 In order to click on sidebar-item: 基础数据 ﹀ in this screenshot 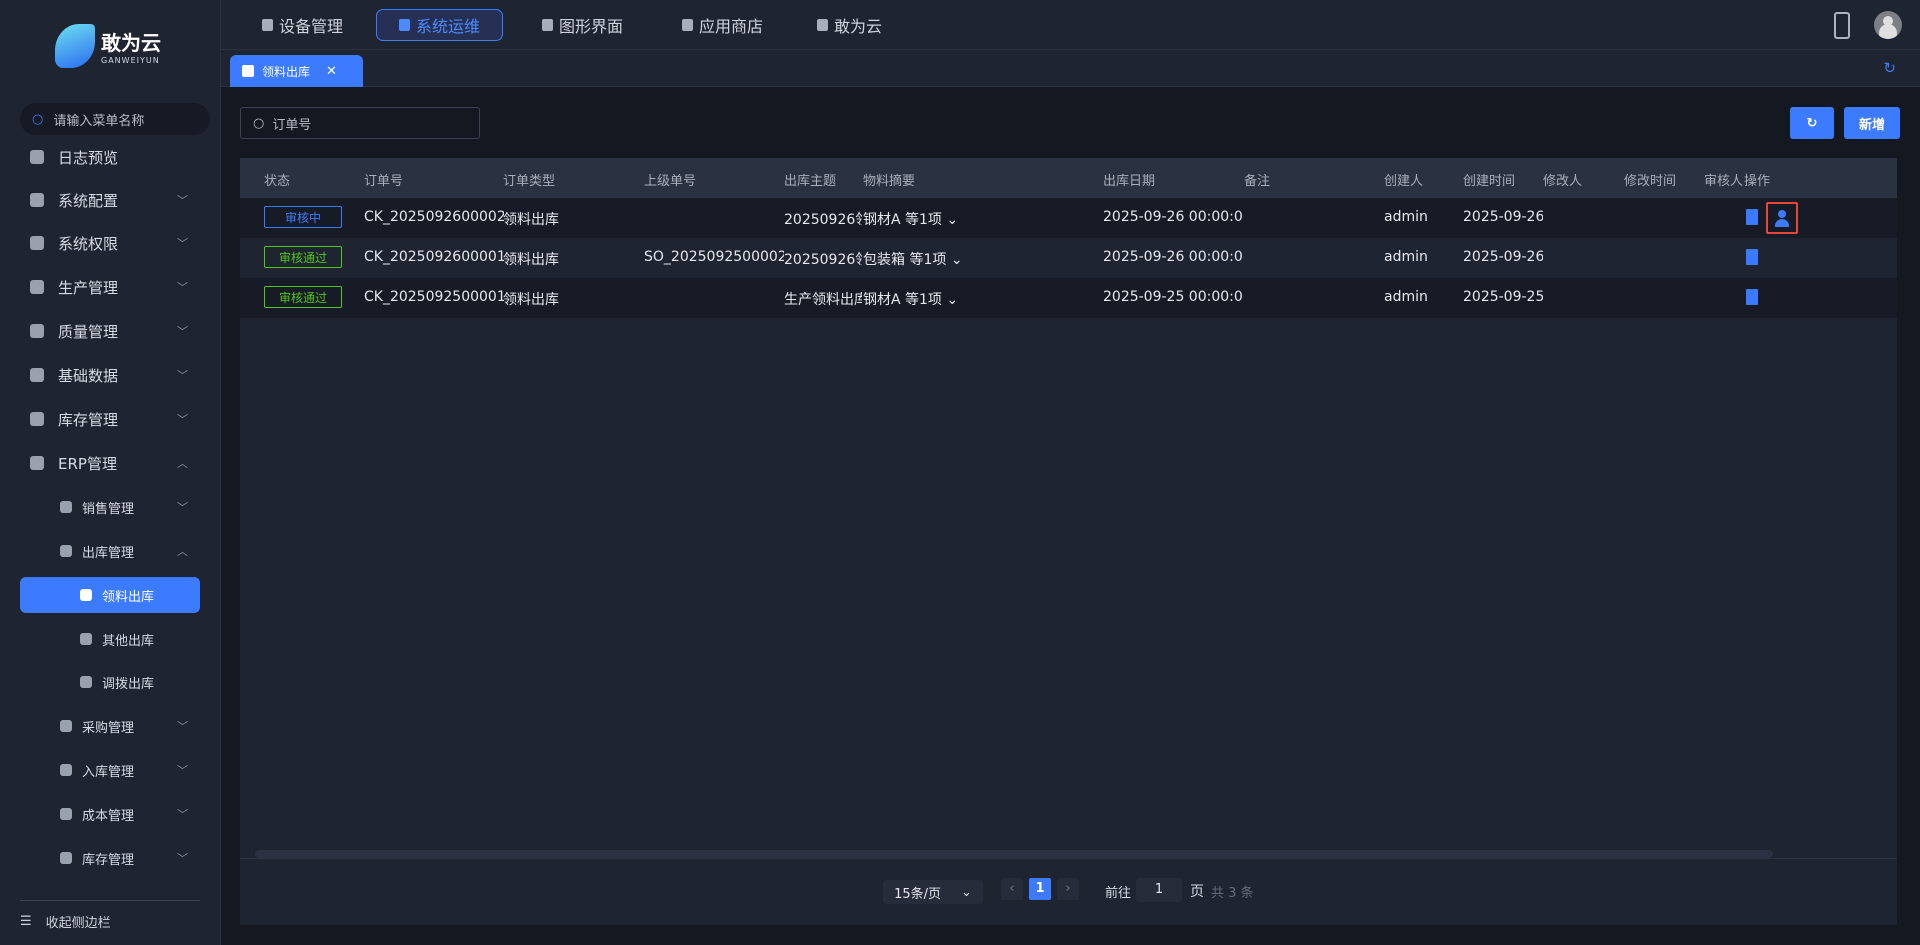, I will do `click(110, 375)`.